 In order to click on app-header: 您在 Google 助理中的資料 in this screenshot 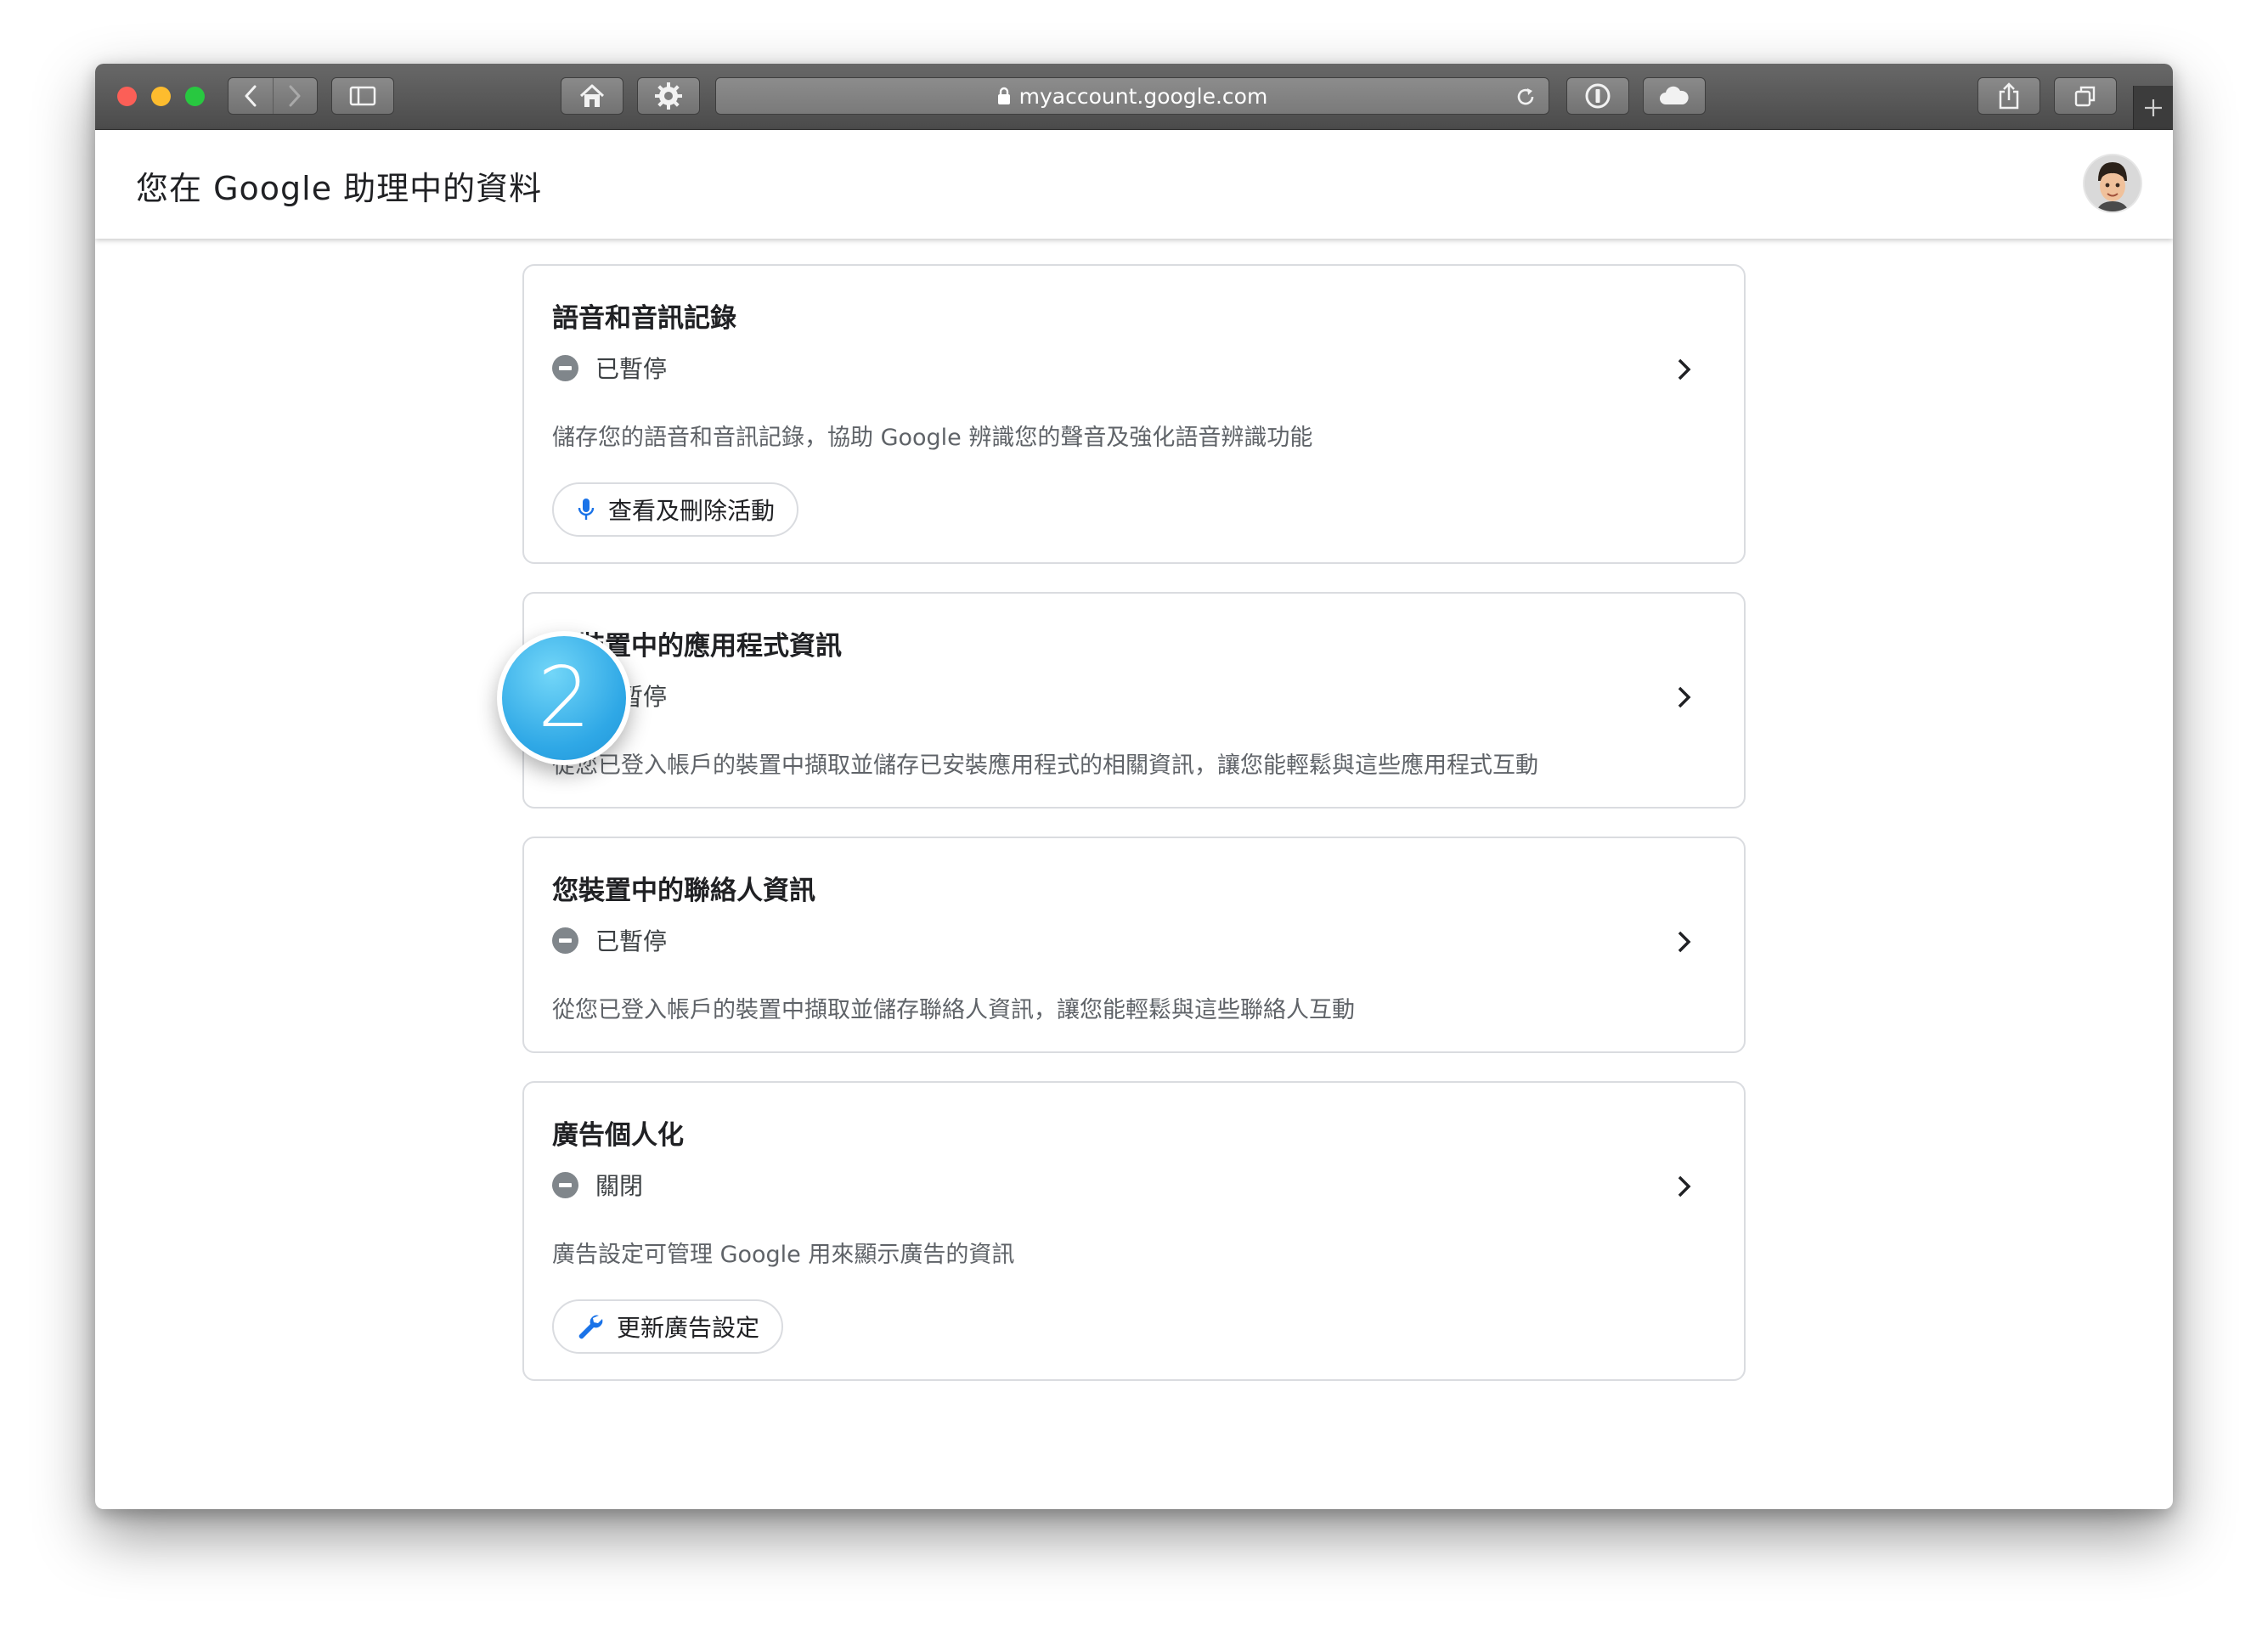, I will do `click(1134, 184)`.